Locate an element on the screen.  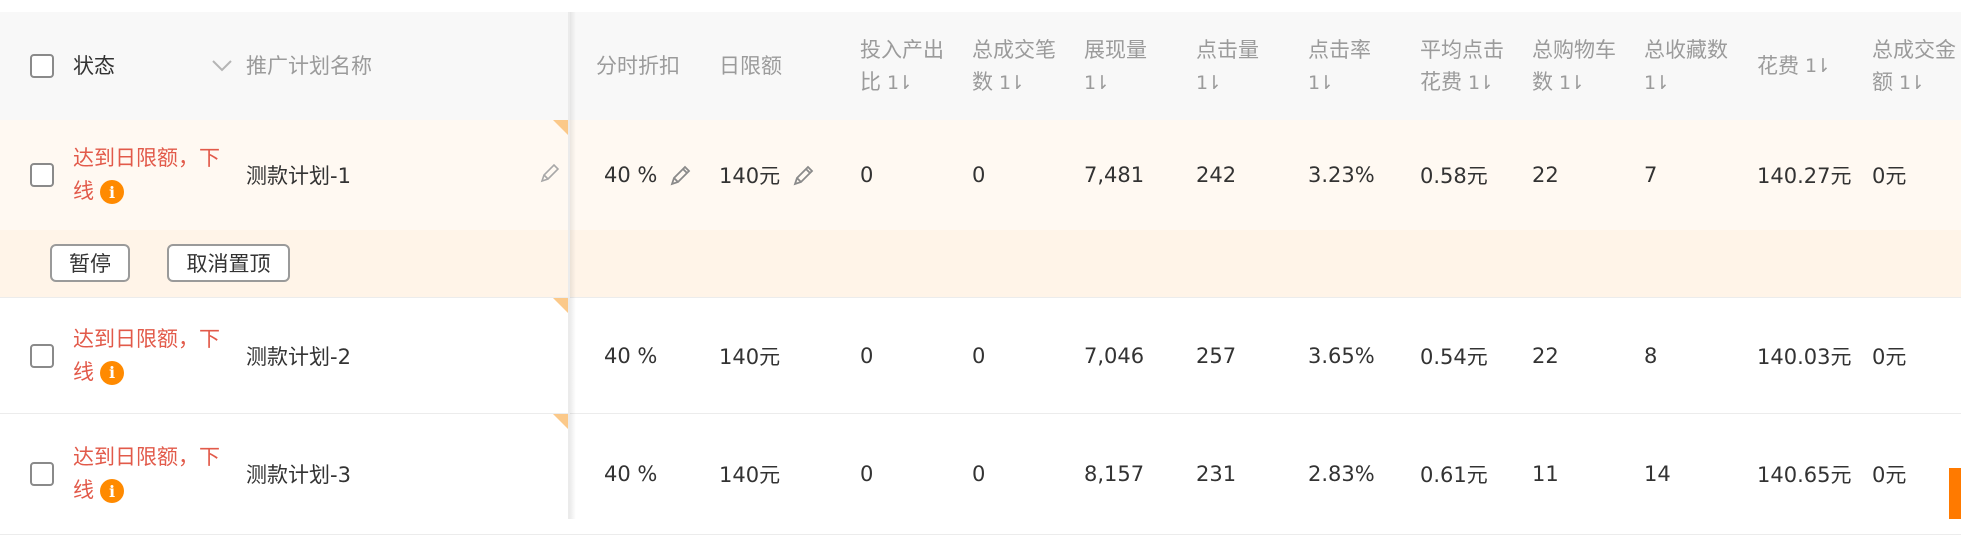
campaign-name: 测款计划-1 is located at coordinates (298, 175).